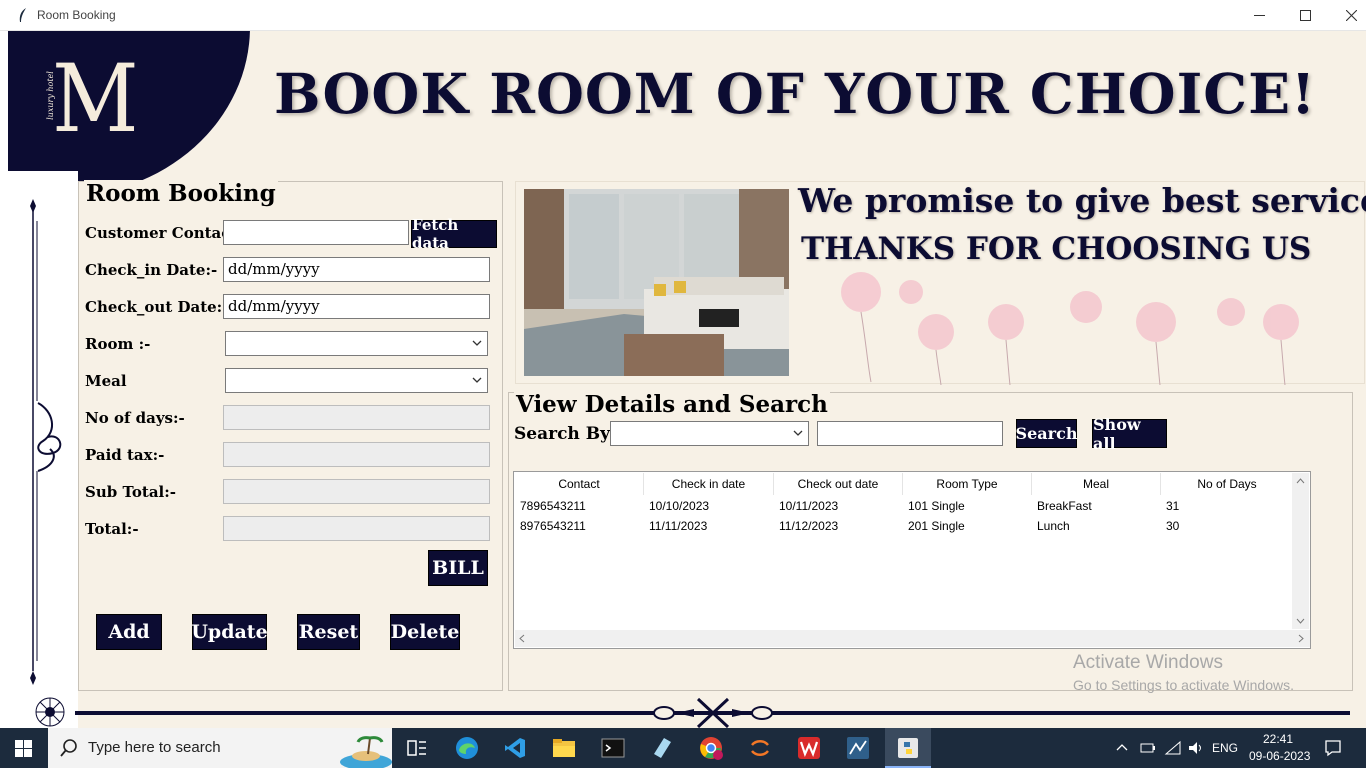 The image size is (1366, 768). I want to click on battery-icon, so click(1148, 748).